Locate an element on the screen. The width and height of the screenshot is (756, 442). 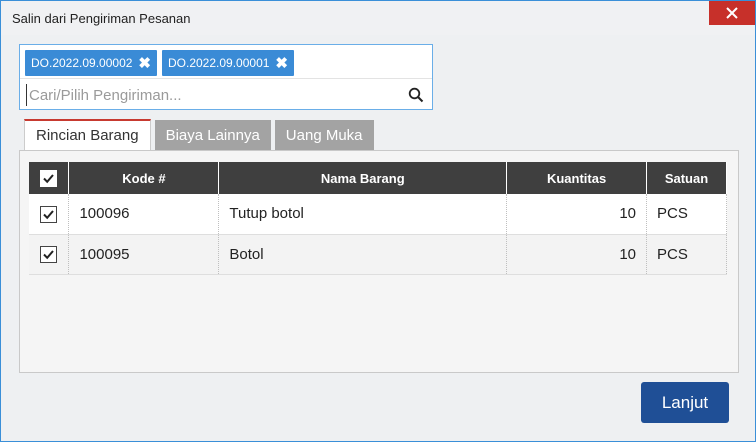
close-icon is located at coordinates (732, 13).